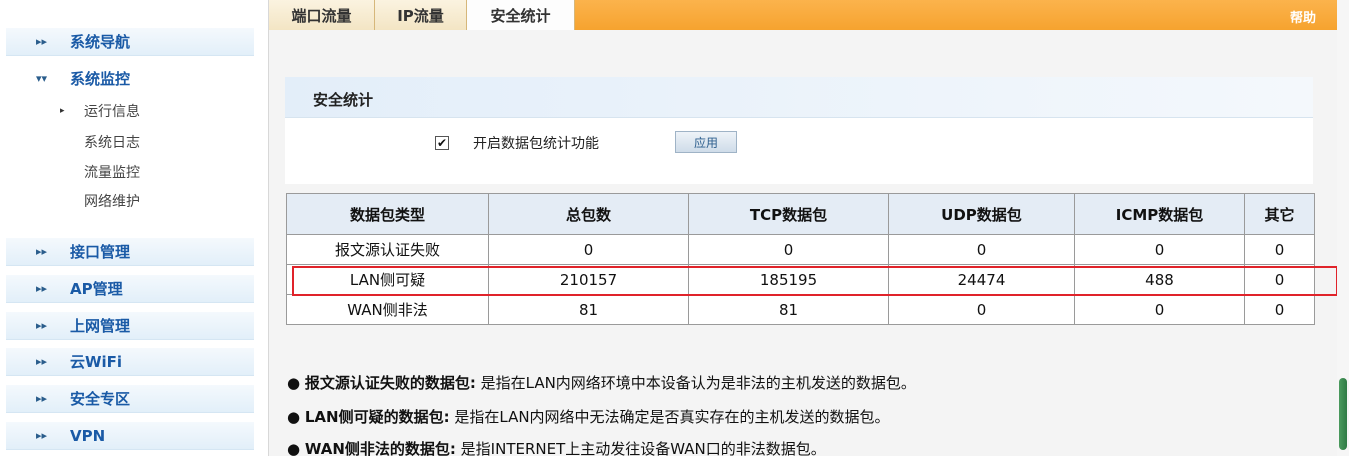  Describe the element at coordinates (387, 309) in the screenshot. I see `table-cell: WAN侧非法` at that location.